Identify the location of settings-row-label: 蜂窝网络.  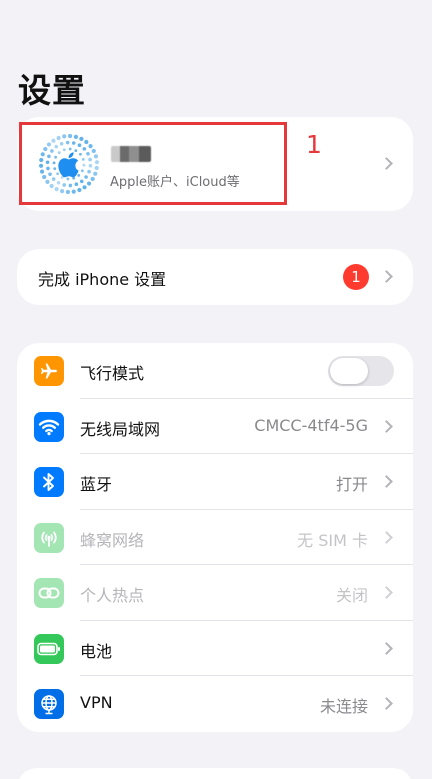
(112, 540).